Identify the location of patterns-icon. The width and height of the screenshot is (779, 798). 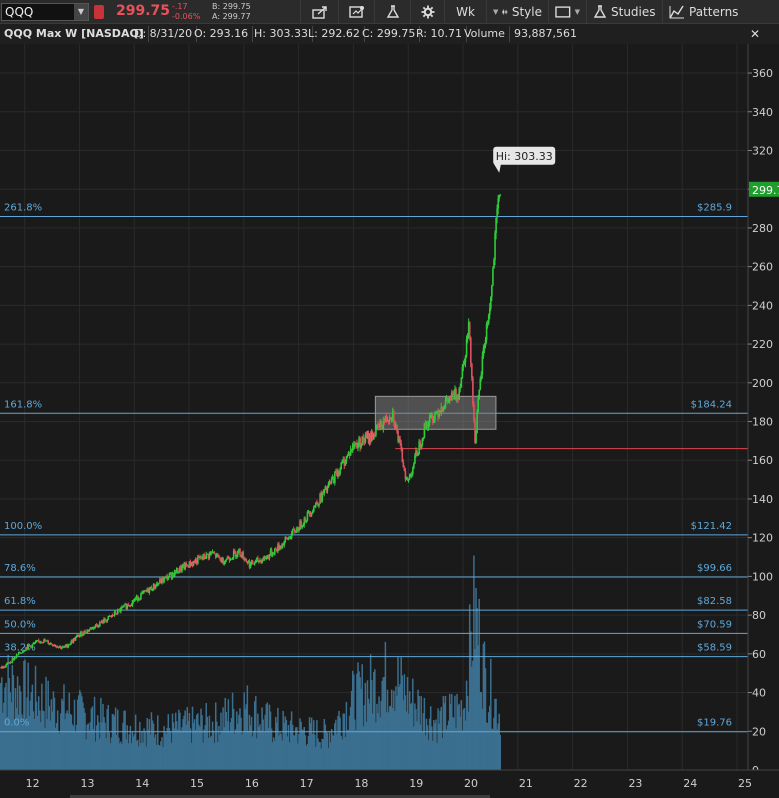
(676, 12).